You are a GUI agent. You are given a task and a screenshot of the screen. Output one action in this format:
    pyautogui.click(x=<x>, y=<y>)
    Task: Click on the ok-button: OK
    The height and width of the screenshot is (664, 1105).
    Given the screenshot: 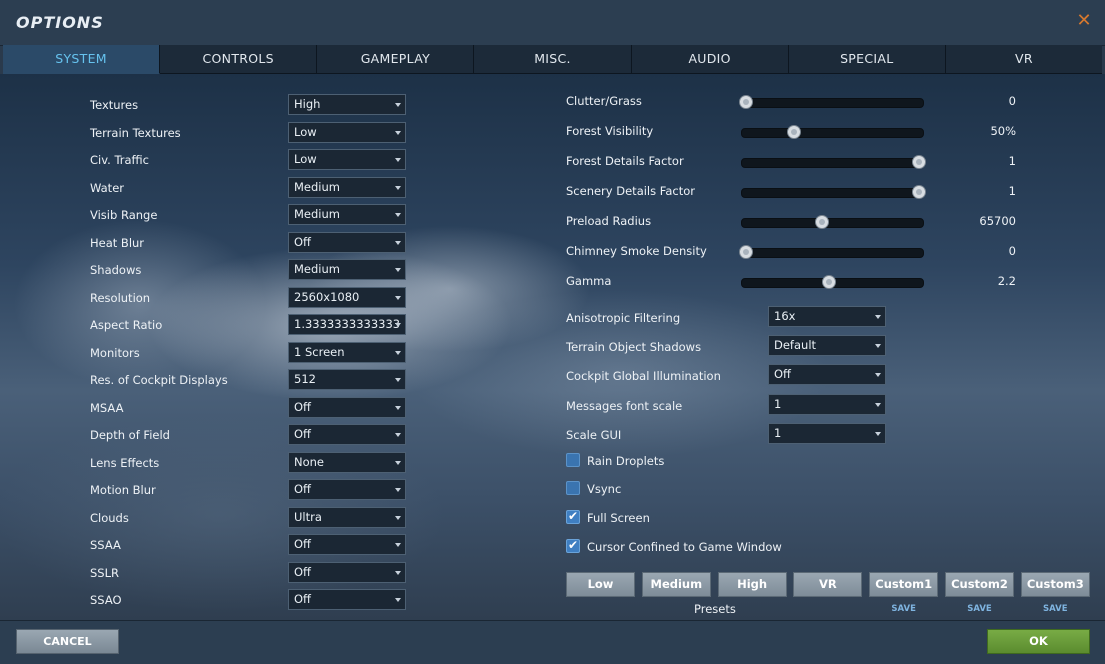 What is the action you would take?
    pyautogui.click(x=1038, y=641)
    